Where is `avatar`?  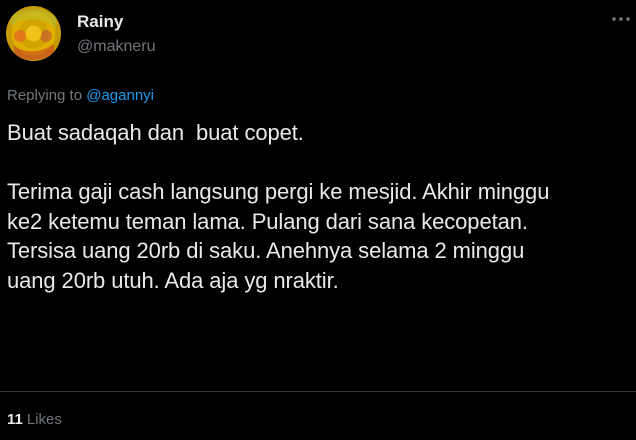 avatar is located at coordinates (33, 33).